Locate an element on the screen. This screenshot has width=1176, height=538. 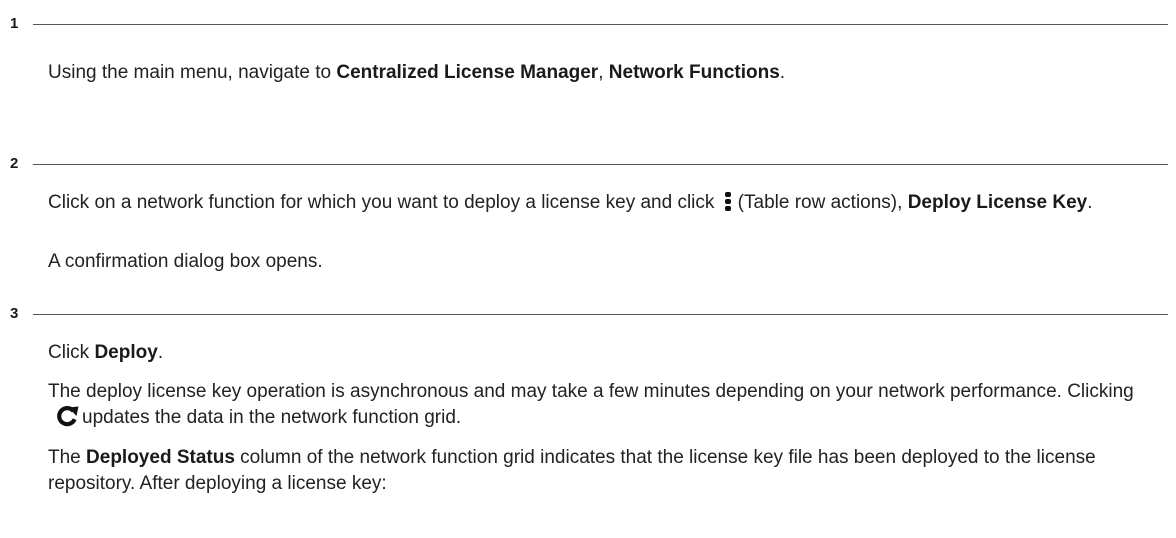
refresh-icon is located at coordinates (68, 416).